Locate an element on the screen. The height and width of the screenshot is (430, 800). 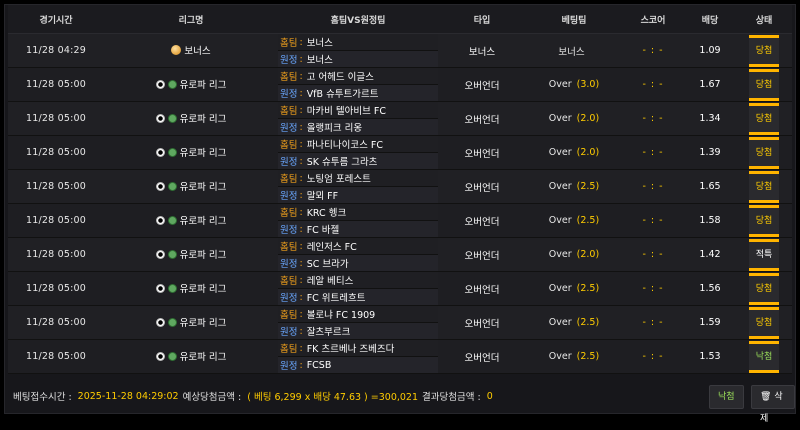
home-team-row: 홈팀: 레알 베티스 is located at coordinates (358, 280).